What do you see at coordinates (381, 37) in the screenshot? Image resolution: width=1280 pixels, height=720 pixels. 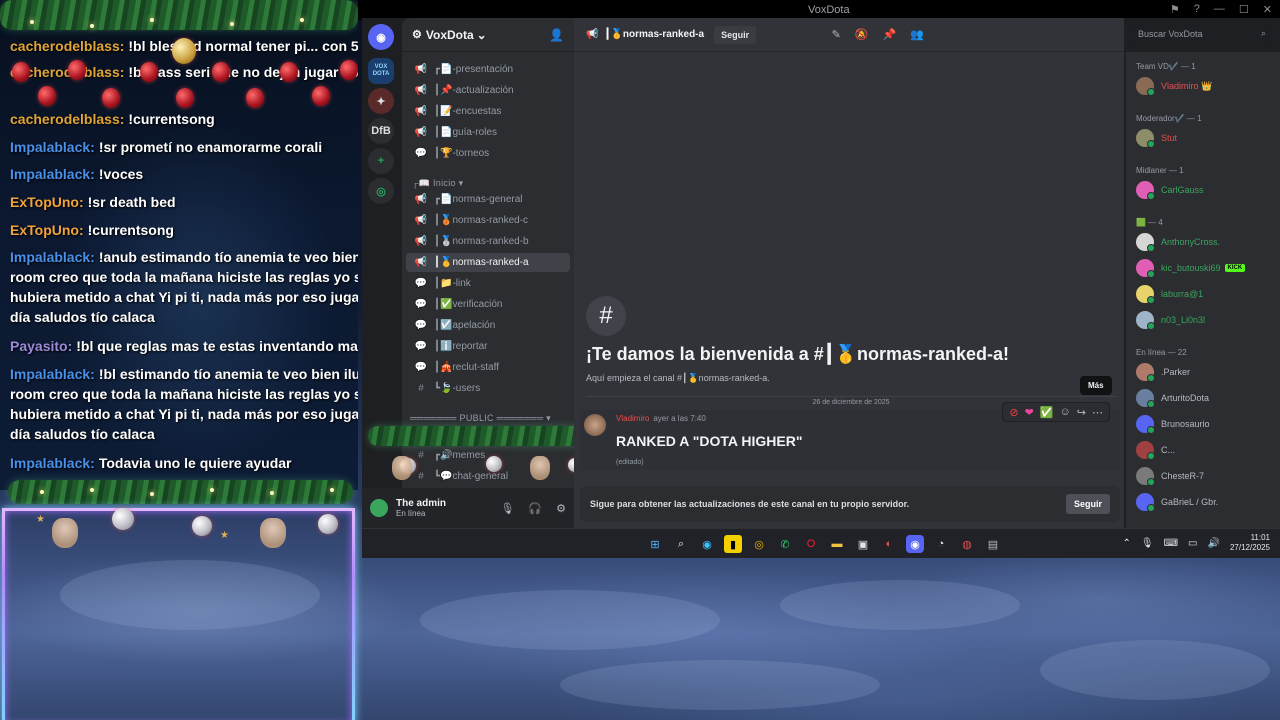 I see `discord-home-icon: ◉` at bounding box center [381, 37].